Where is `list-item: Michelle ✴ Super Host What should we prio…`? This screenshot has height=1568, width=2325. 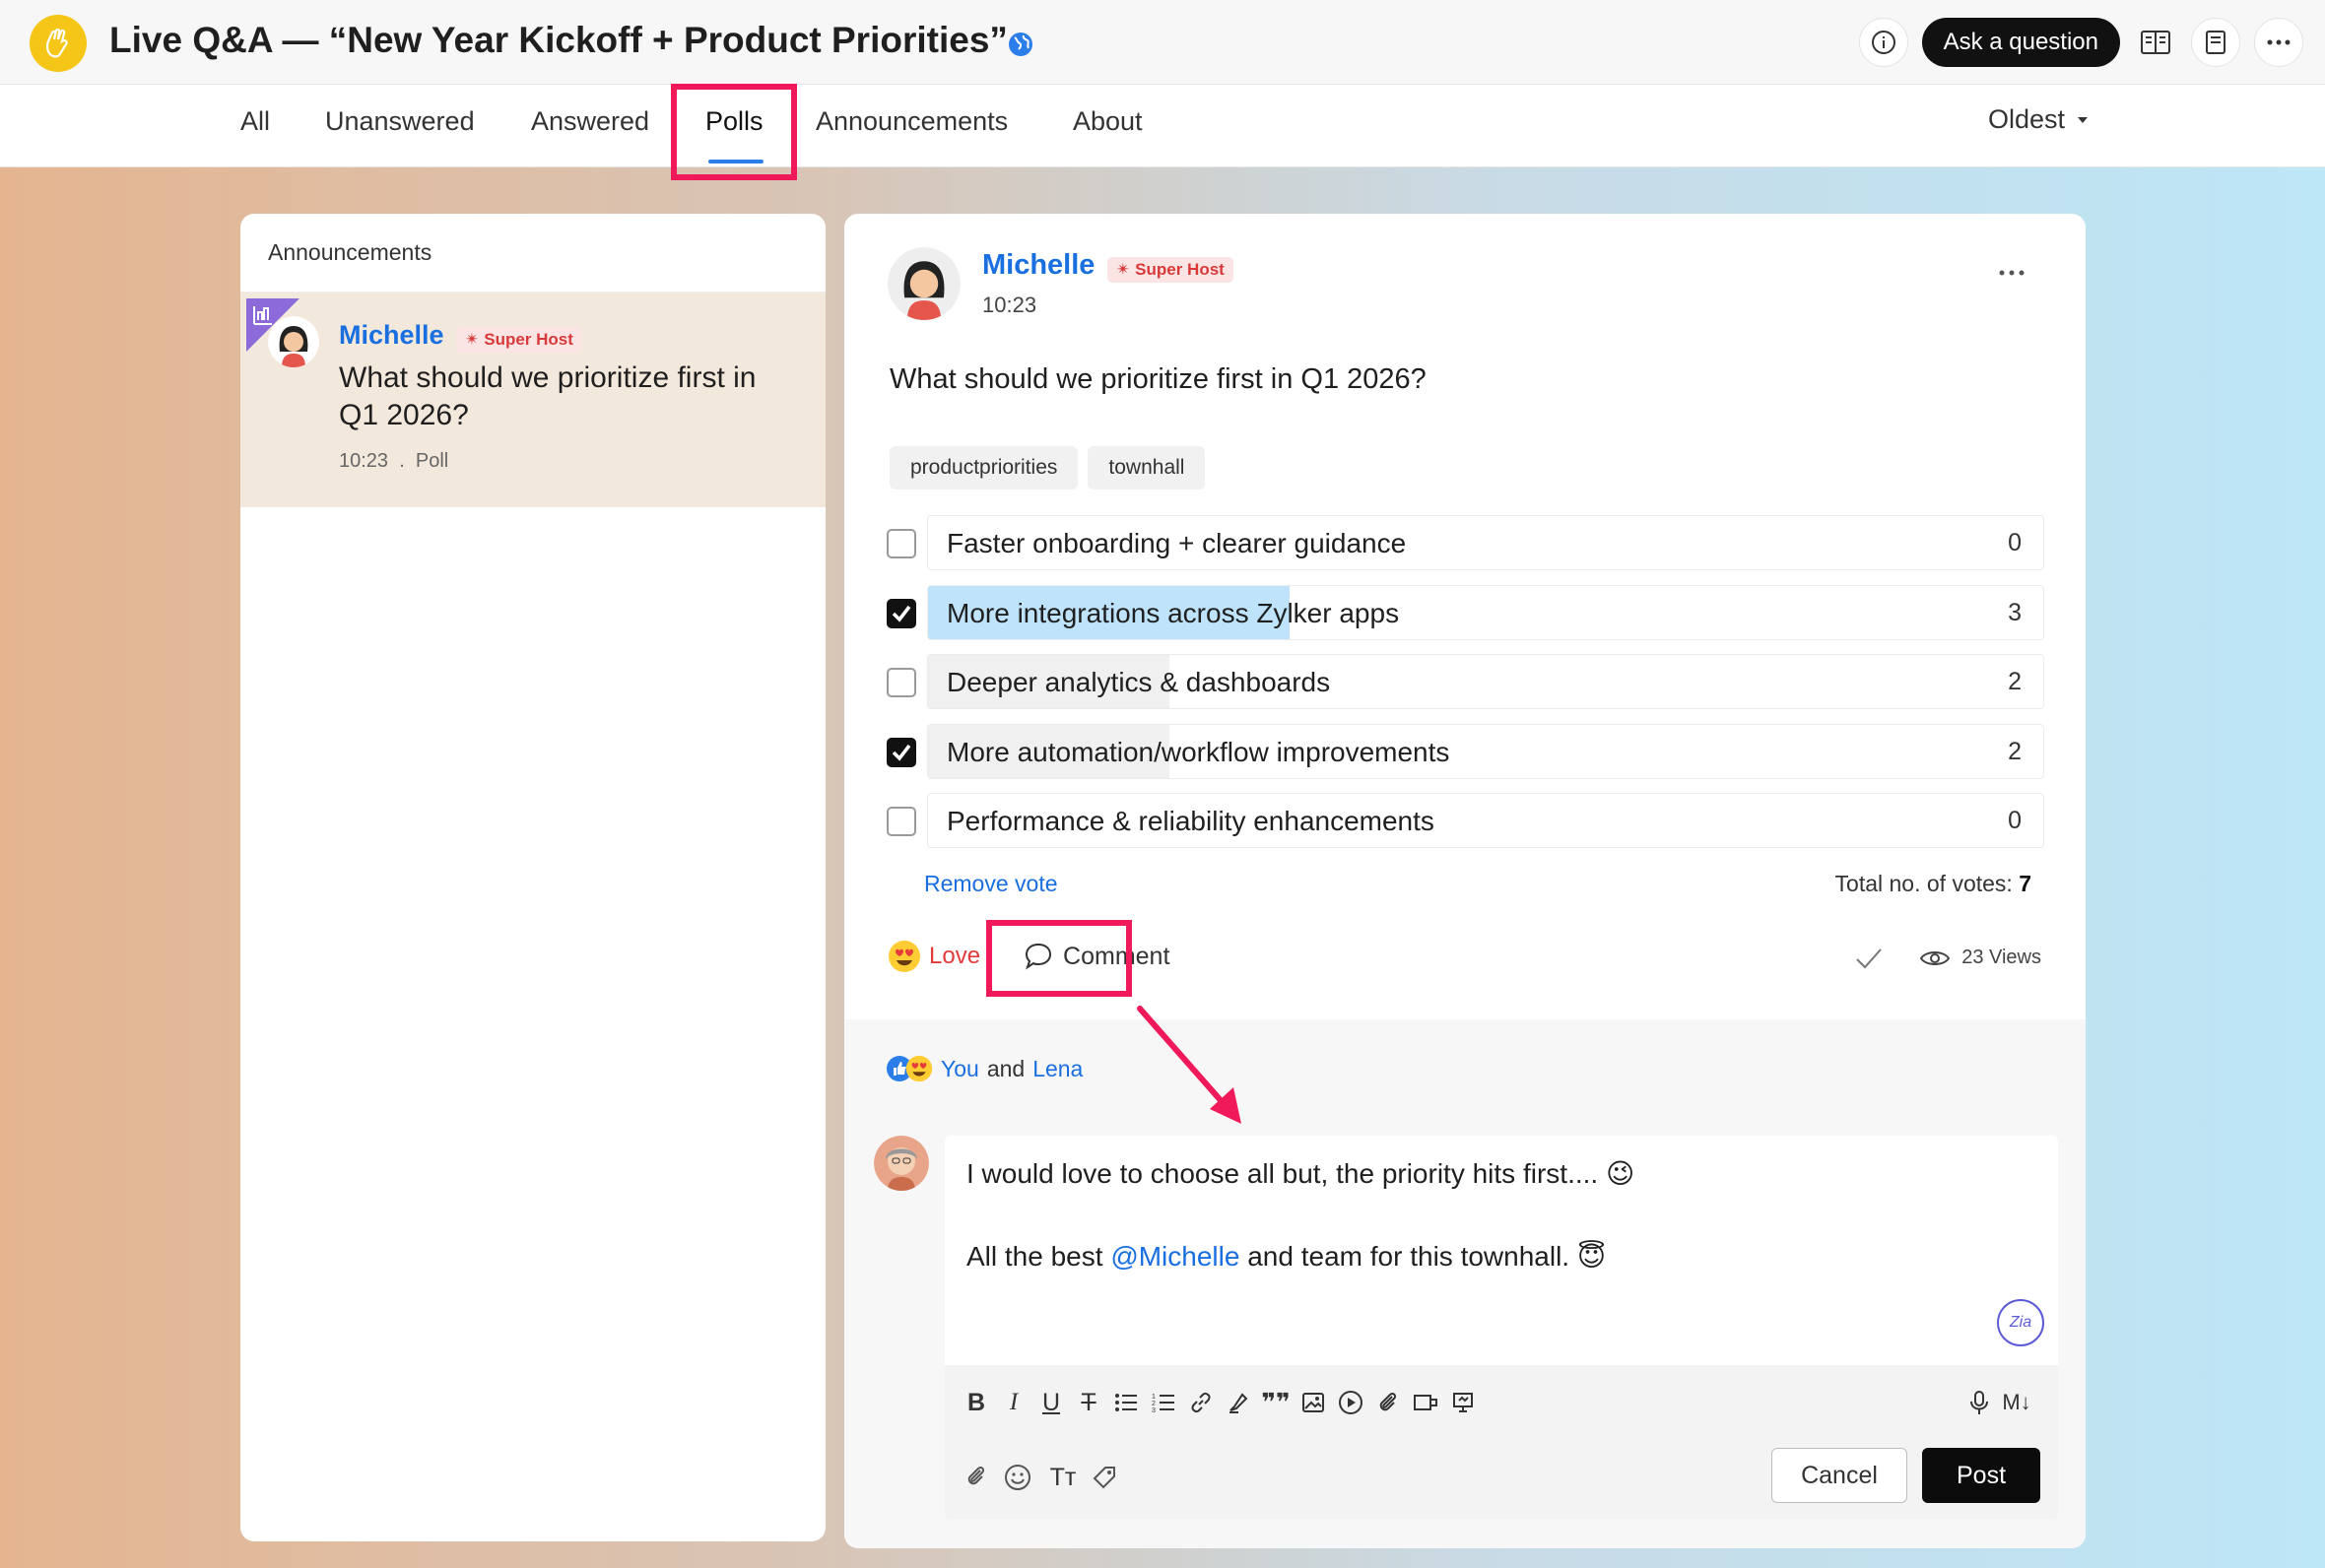
list-item: Michelle ✴ Super Host What should we prio… is located at coordinates (533, 400).